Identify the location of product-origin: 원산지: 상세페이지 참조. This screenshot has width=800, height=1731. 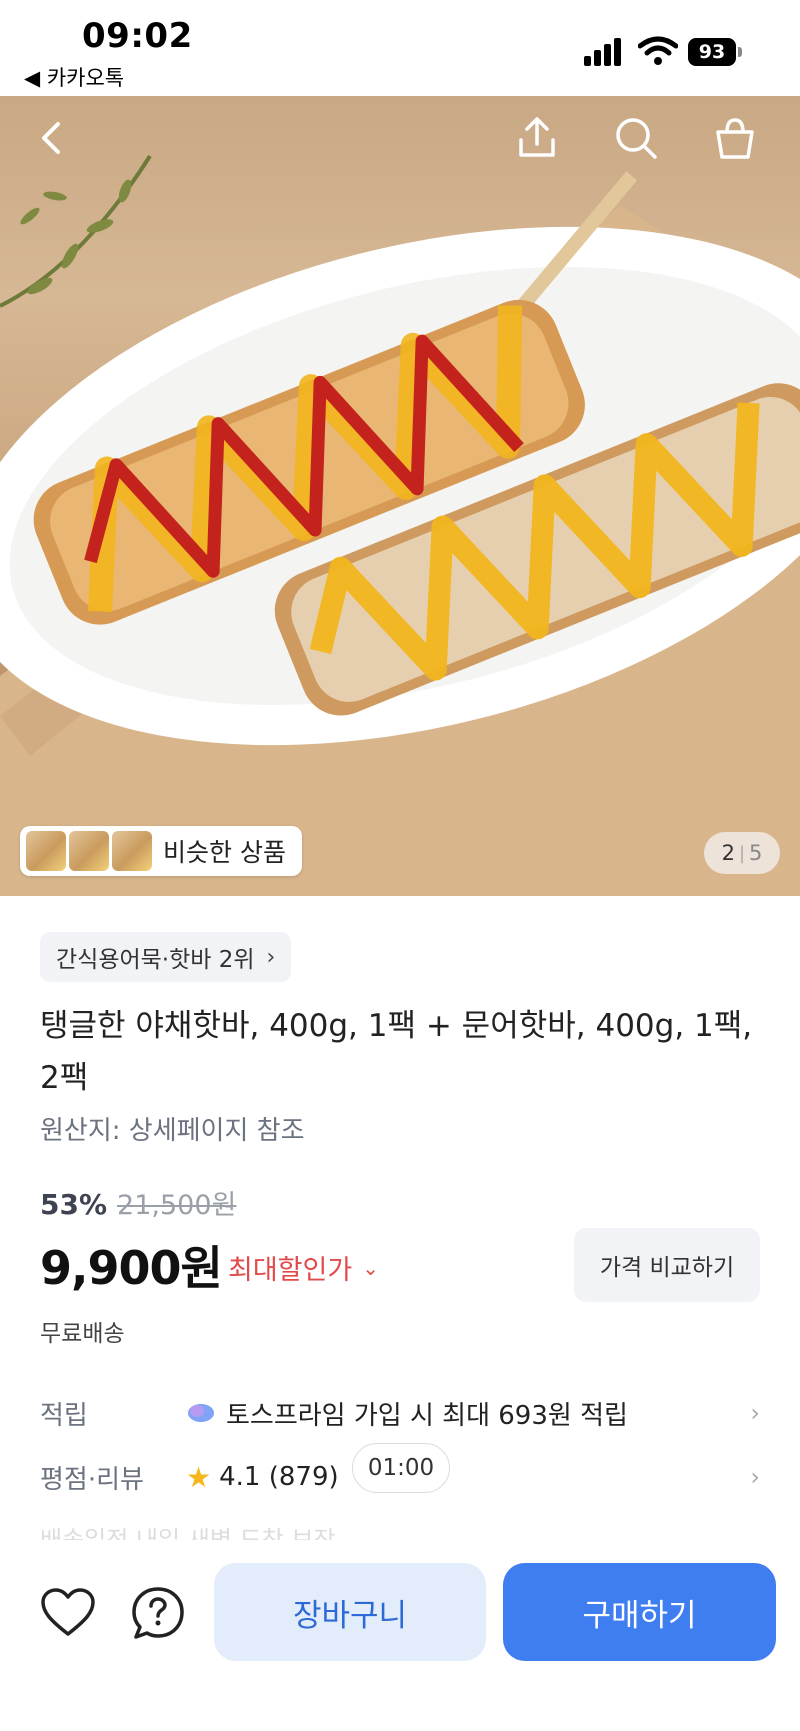
(172, 1131).